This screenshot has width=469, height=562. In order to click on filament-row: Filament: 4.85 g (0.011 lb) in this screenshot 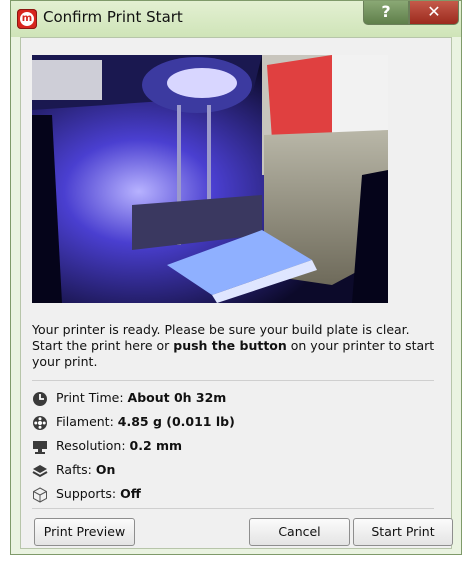, I will do `click(133, 422)`.